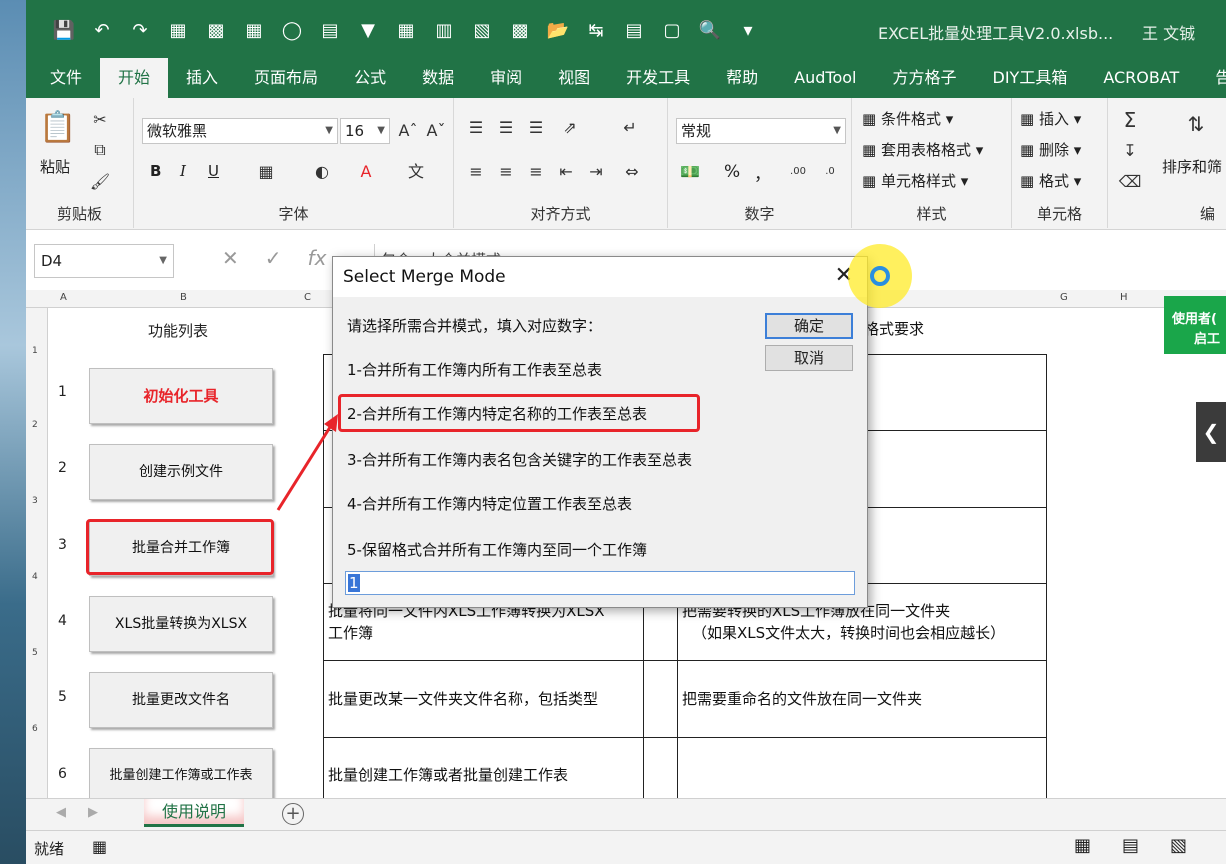  I want to click on req-cell-rename: 把需要重命名的文件放在同一文件夹, so click(802, 699).